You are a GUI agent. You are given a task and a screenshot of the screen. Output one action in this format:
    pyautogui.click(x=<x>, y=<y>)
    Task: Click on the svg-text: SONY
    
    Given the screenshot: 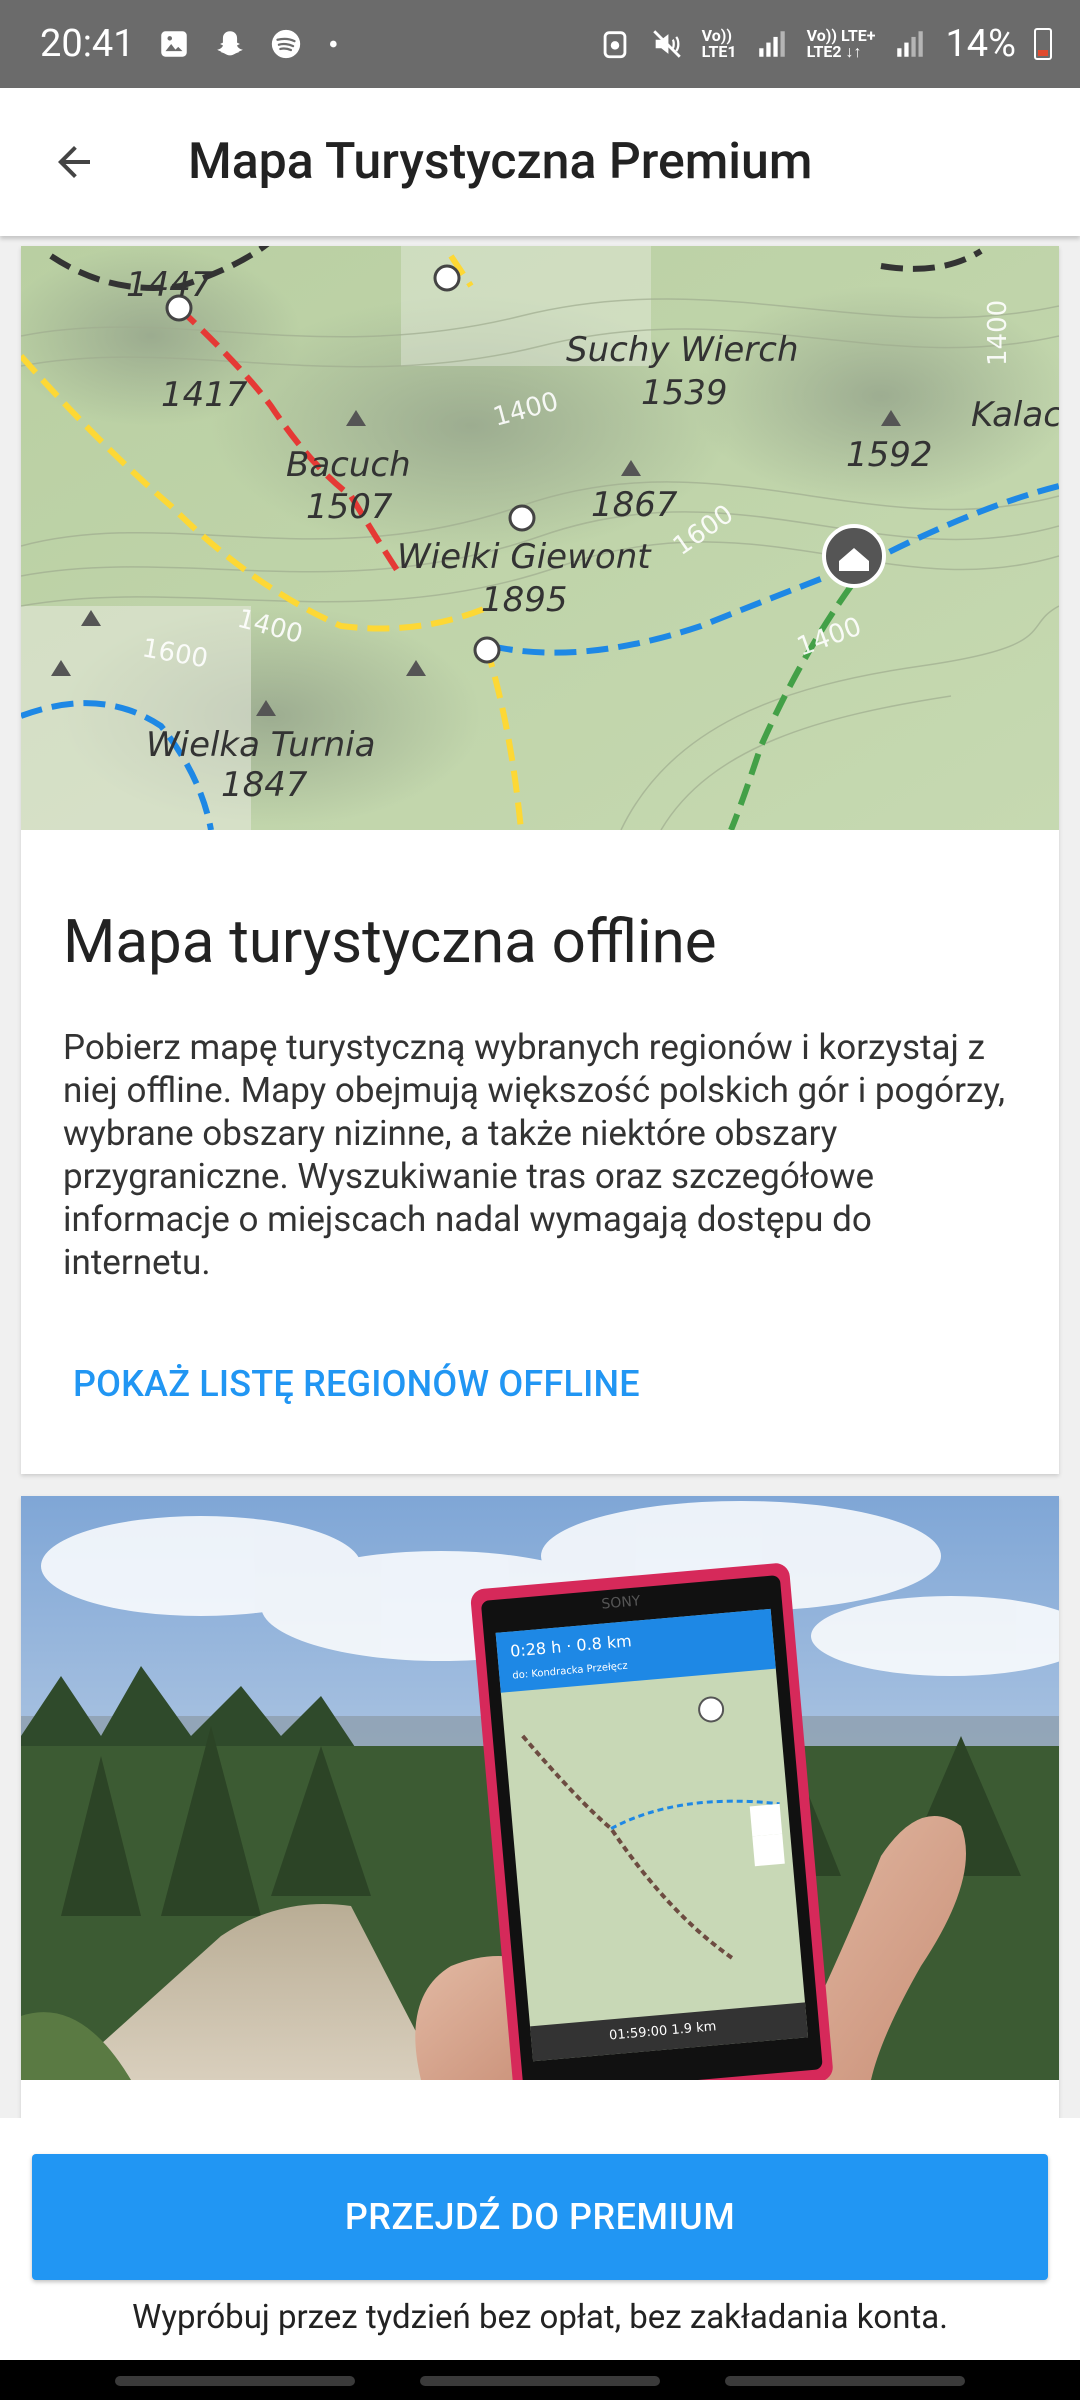 What is the action you would take?
    pyautogui.click(x=621, y=1602)
    